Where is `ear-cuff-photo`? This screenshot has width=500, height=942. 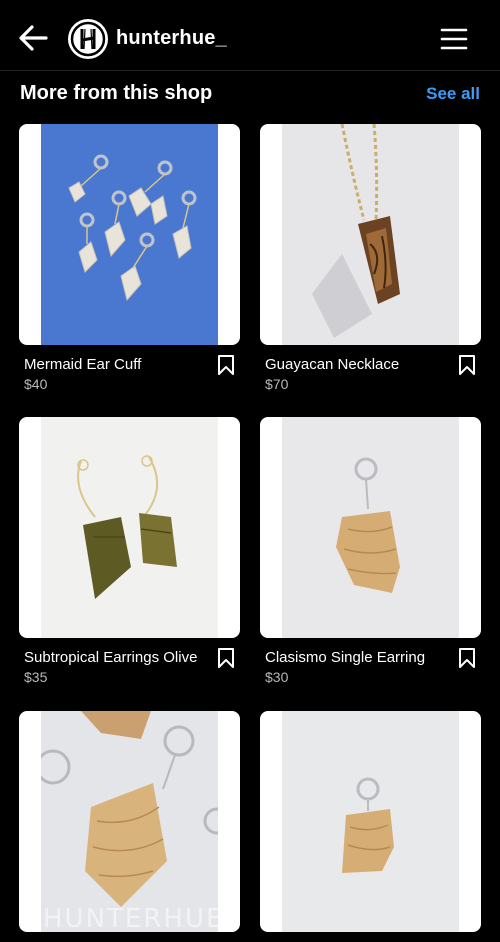
ear-cuff-photo is located at coordinates (129, 234).